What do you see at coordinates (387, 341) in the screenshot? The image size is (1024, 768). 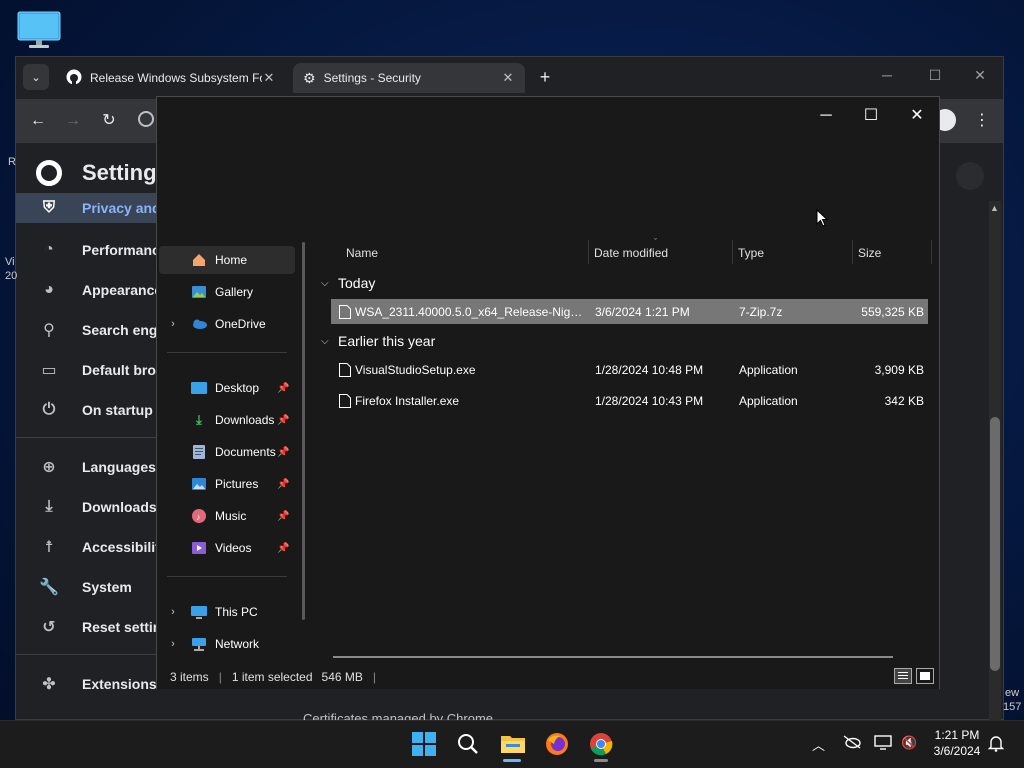 I see `group-label: Earlier this year` at bounding box center [387, 341].